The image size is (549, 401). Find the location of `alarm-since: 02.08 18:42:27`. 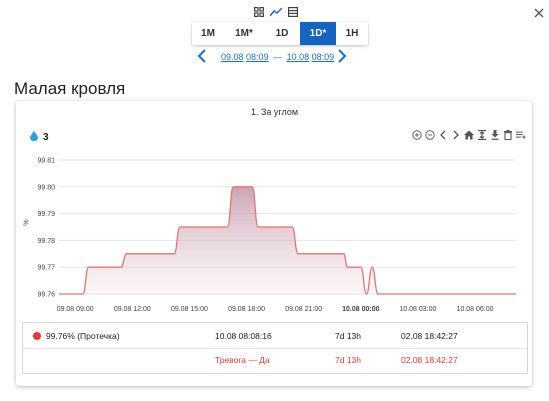

alarm-since: 02.08 18:42:27 is located at coordinates (429, 360).